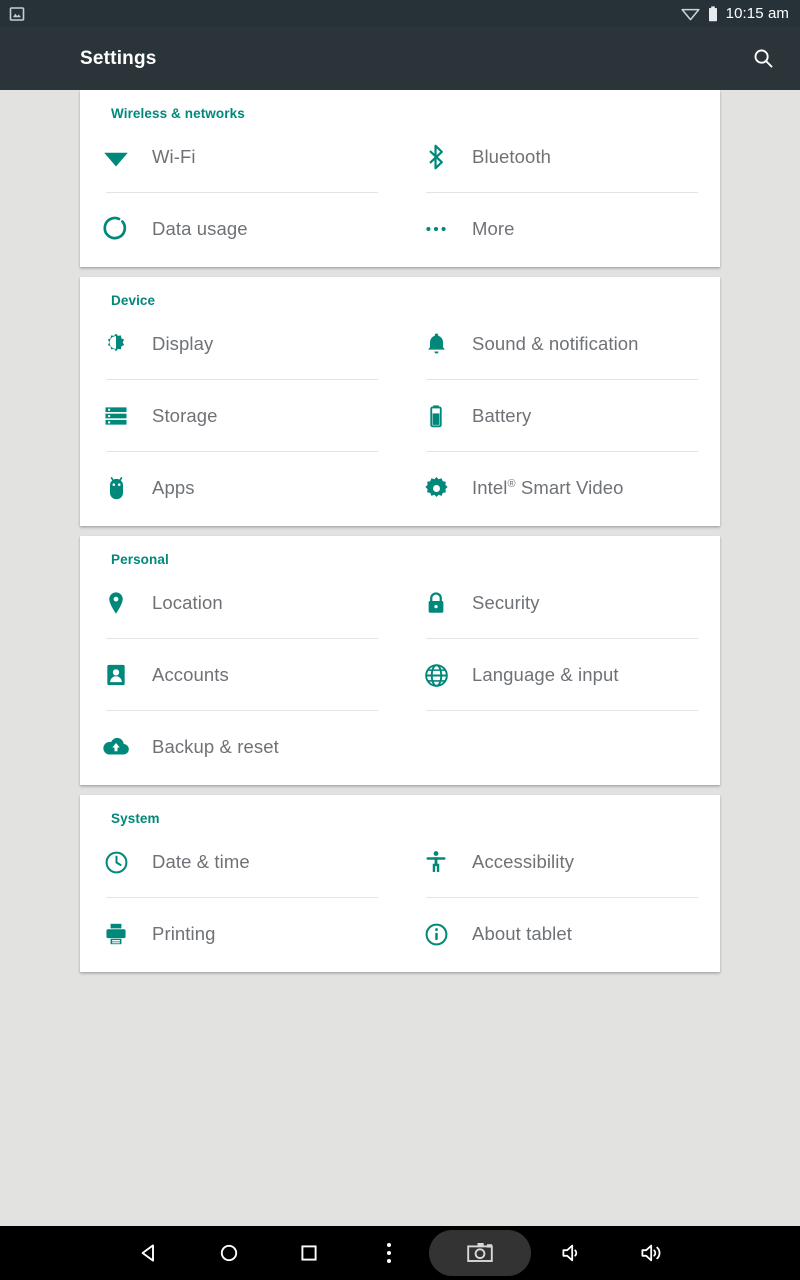  Describe the element at coordinates (436, 675) in the screenshot. I see `globe-icon` at that location.